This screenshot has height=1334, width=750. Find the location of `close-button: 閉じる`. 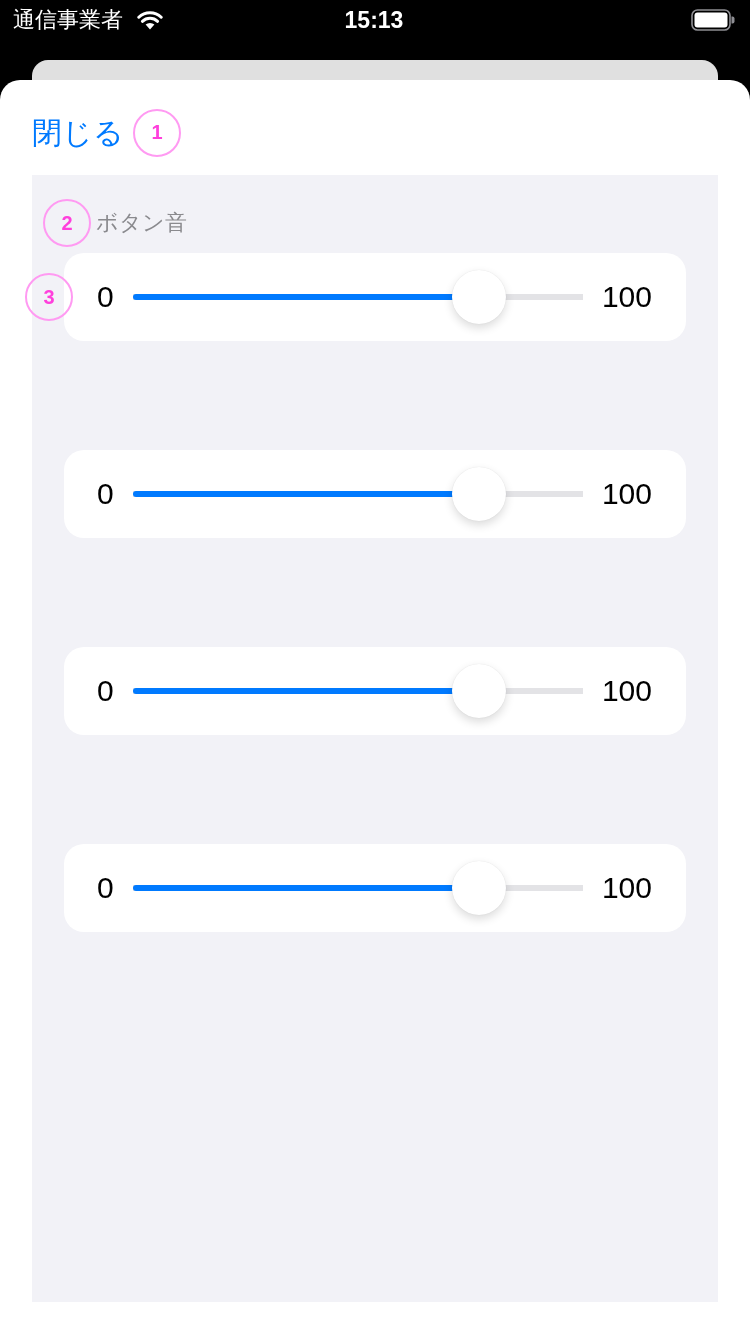

close-button: 閉じる is located at coordinates (78, 132).